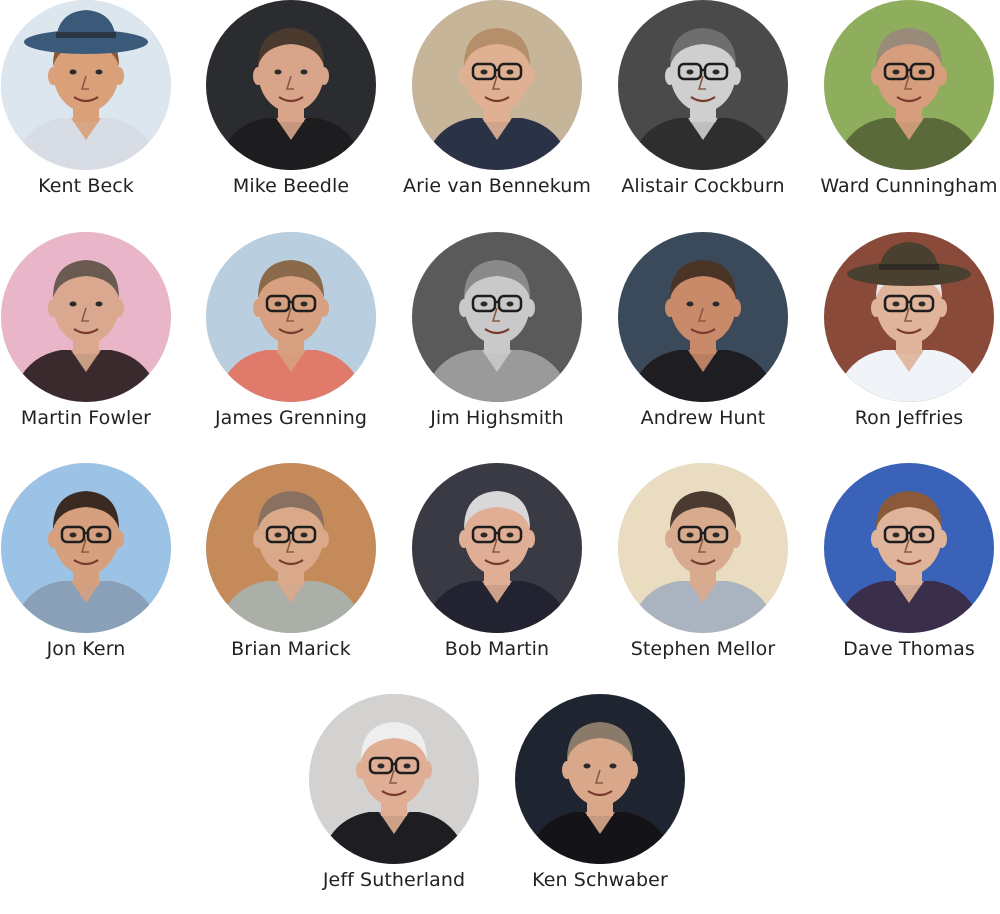 Image resolution: width=1000 pixels, height=914 pixels. I want to click on person-name: Kent Beck, so click(86, 186).